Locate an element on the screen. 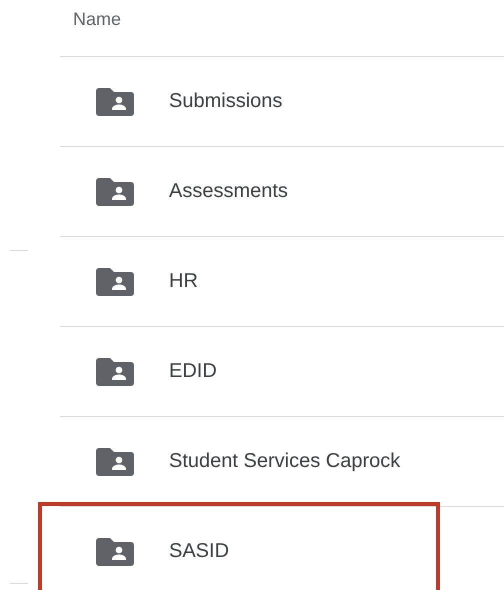  folder-name: Submissions is located at coordinates (225, 101).